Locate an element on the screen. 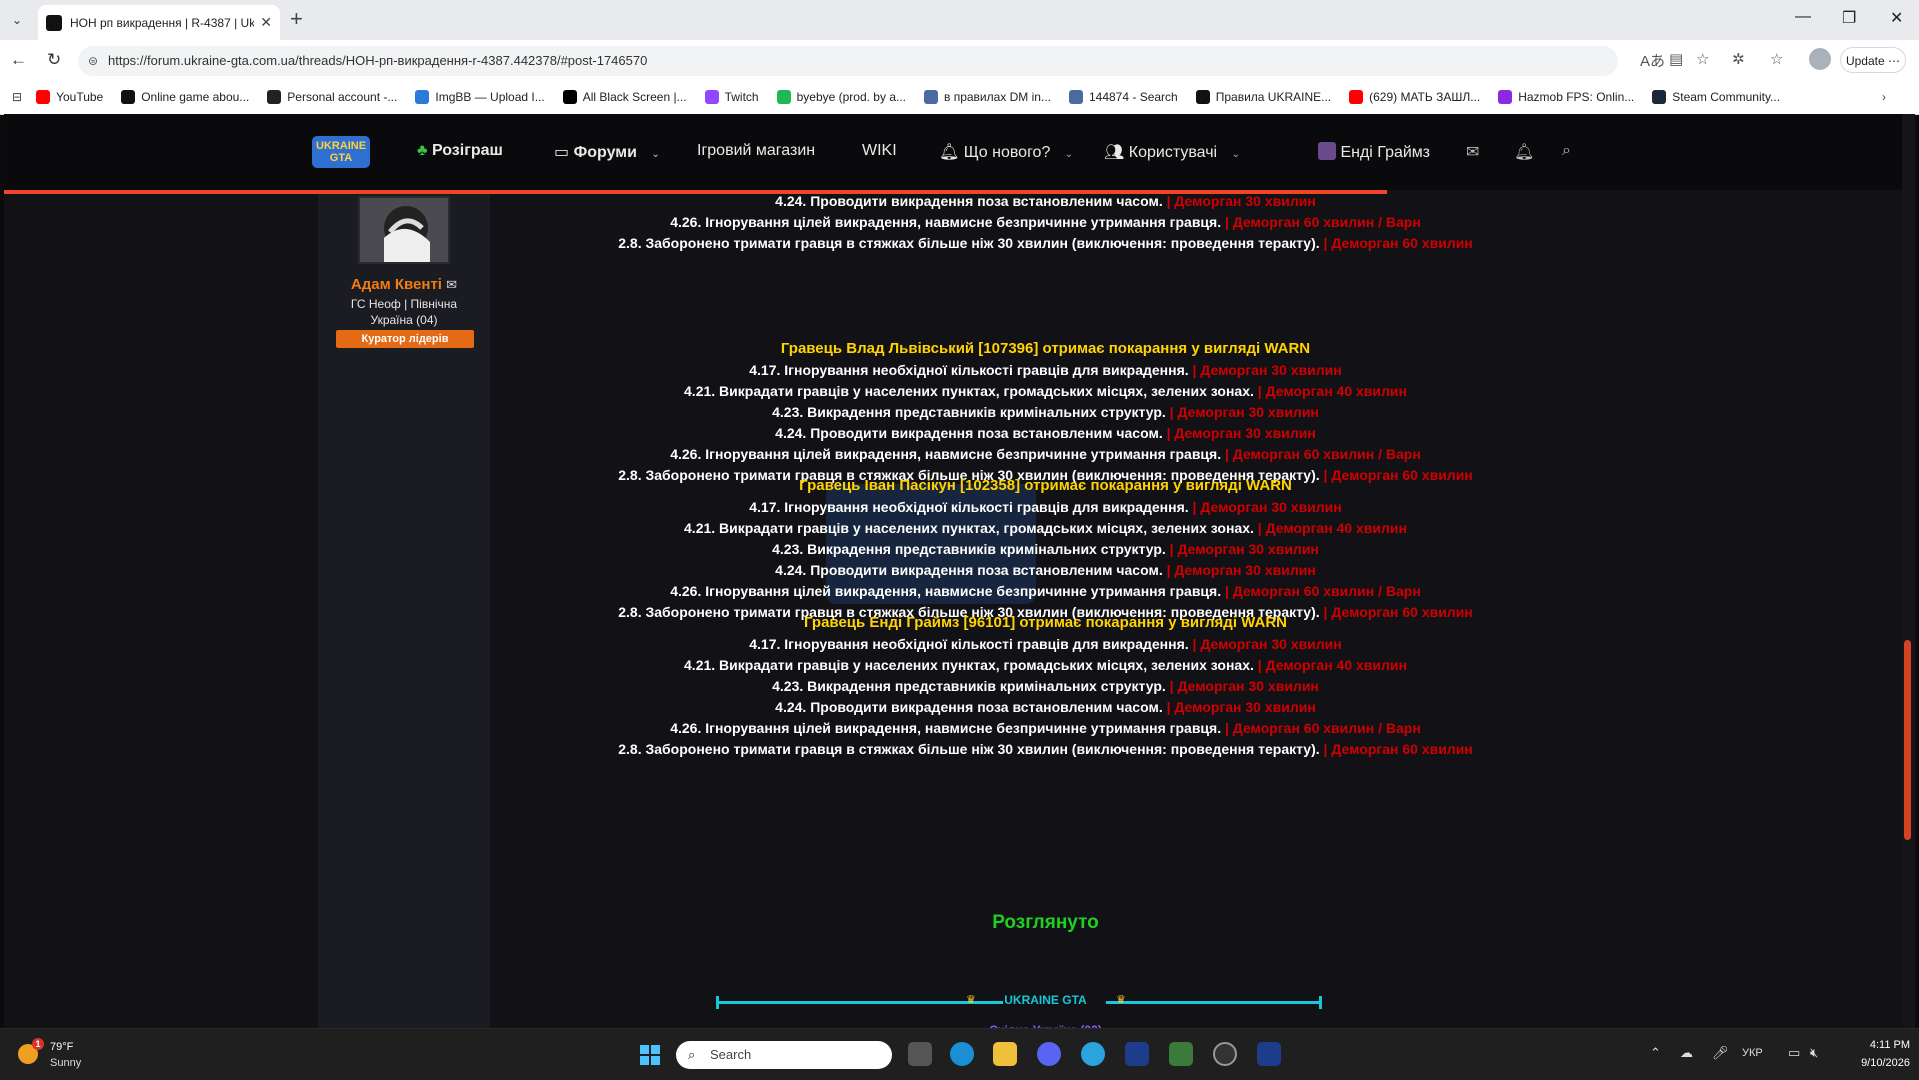 The image size is (1919, 1080). extensions-icon: ✲ is located at coordinates (1738, 59).